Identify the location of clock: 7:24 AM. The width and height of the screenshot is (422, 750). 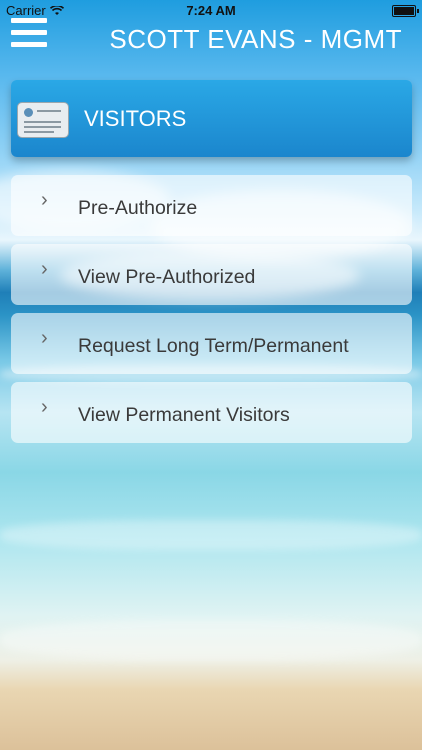
(211, 10).